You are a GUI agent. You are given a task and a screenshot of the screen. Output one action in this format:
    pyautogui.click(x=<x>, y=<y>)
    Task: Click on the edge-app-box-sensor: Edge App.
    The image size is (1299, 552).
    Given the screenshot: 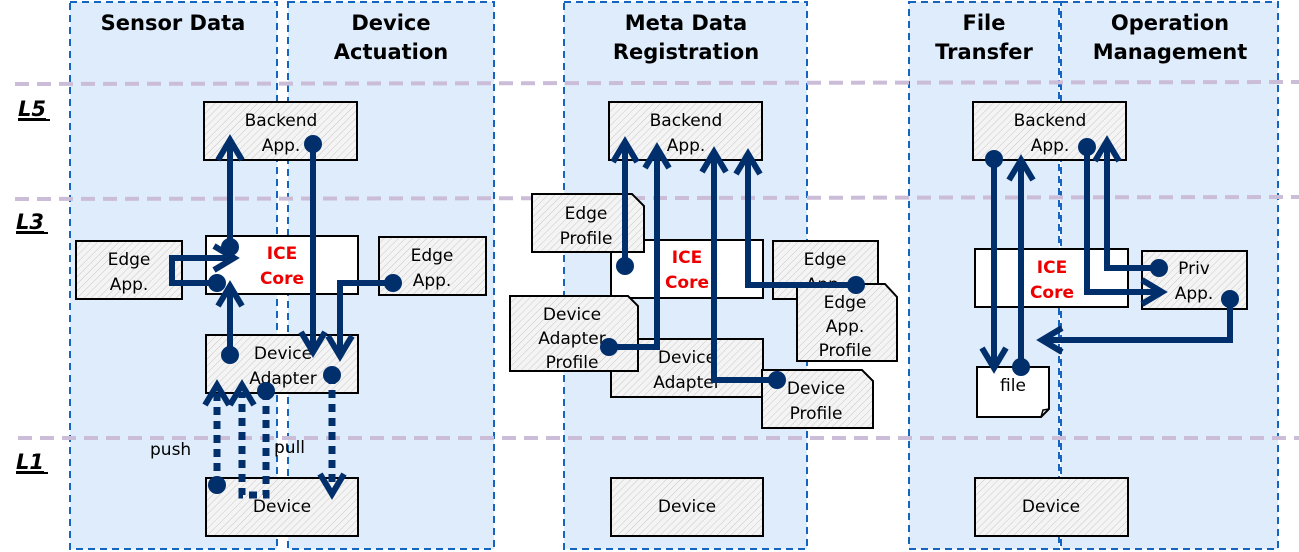 What is the action you would take?
    pyautogui.click(x=129, y=270)
    